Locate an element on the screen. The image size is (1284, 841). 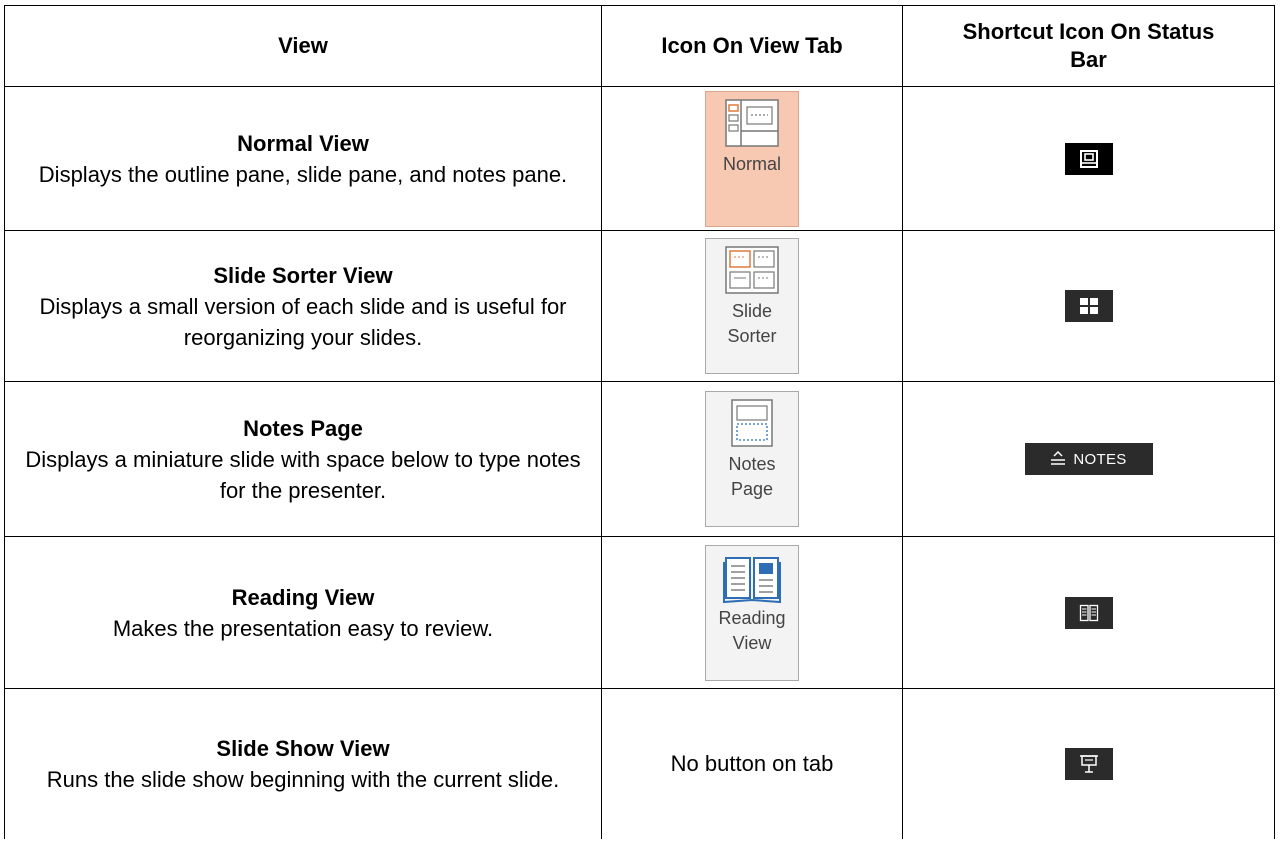
no-button-text: No button on tab is located at coordinates (752, 763).